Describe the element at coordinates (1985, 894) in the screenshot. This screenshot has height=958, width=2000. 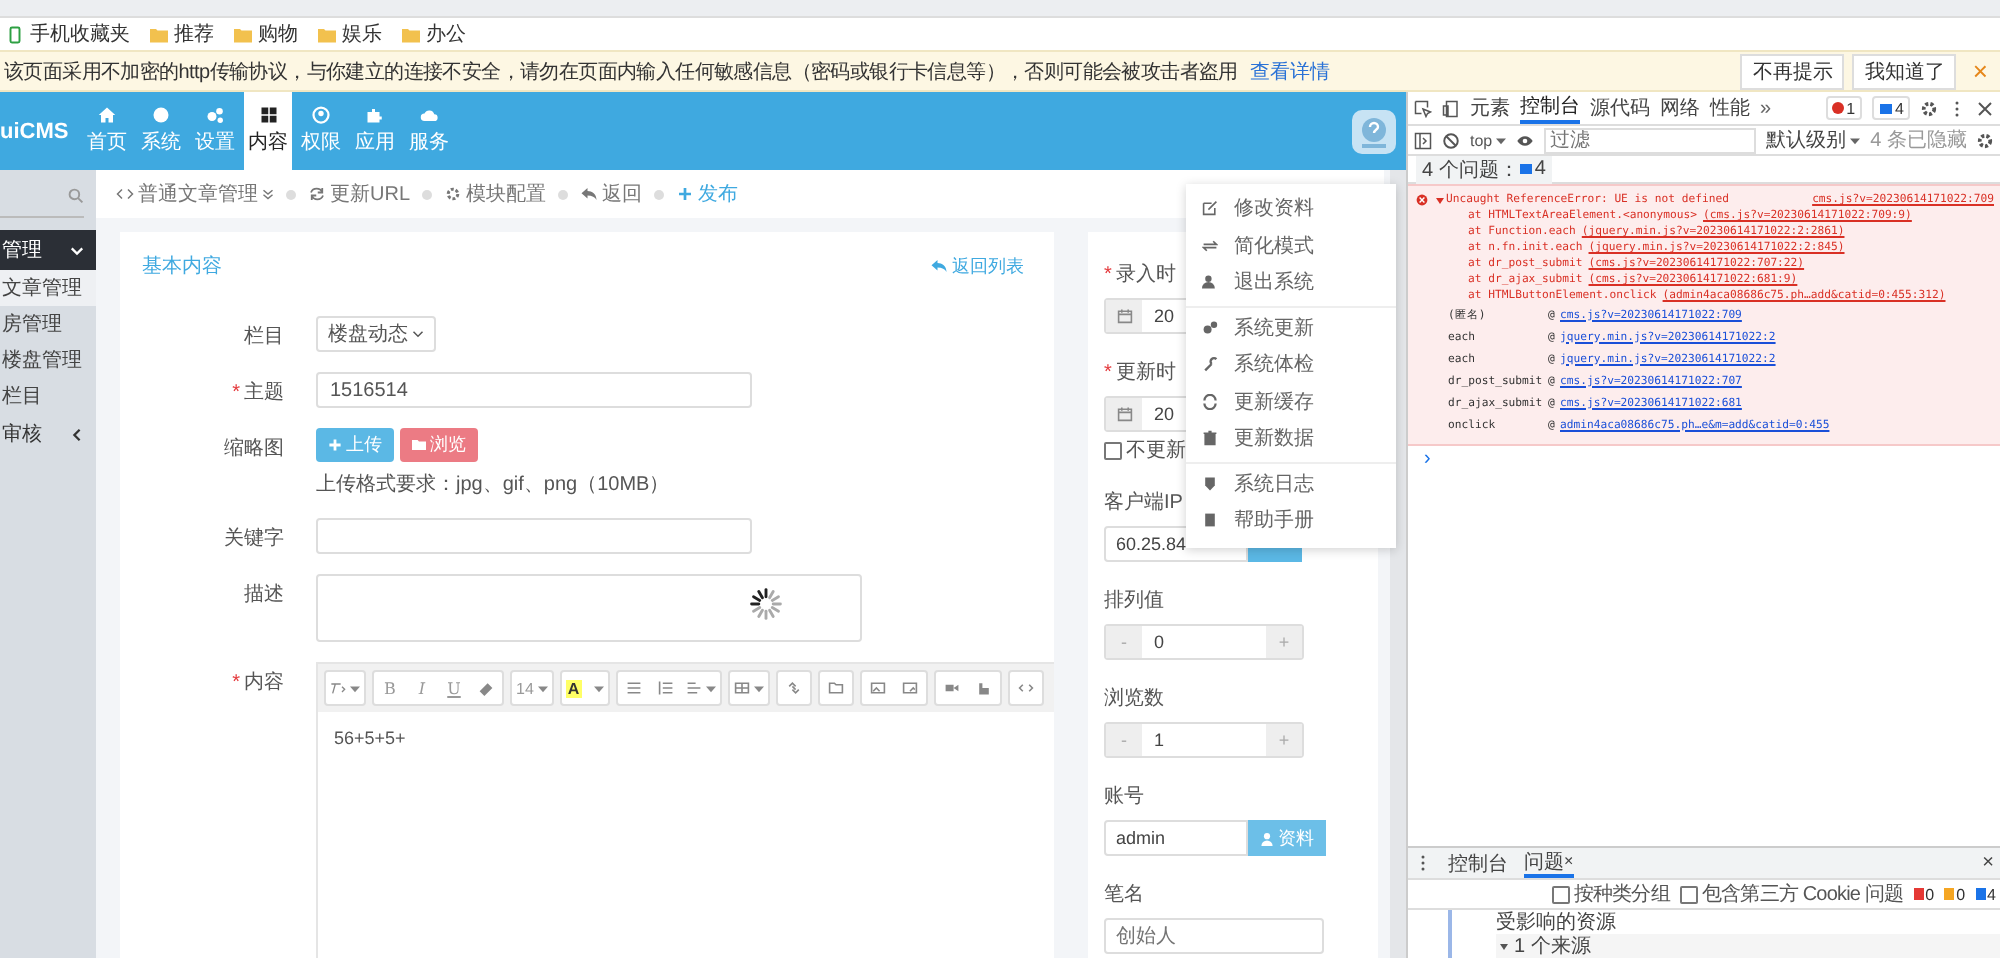
I see `issue-count: 4` at that location.